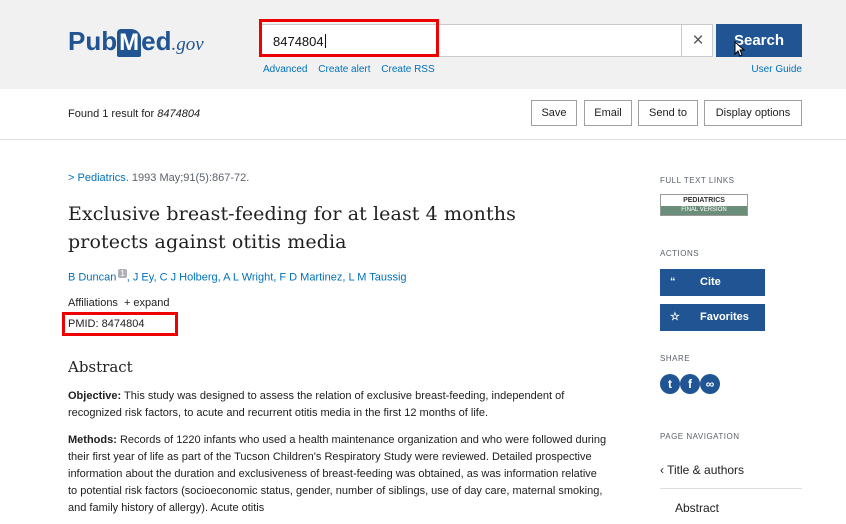  I want to click on expand-affiliations-button: + expand, so click(147, 303).